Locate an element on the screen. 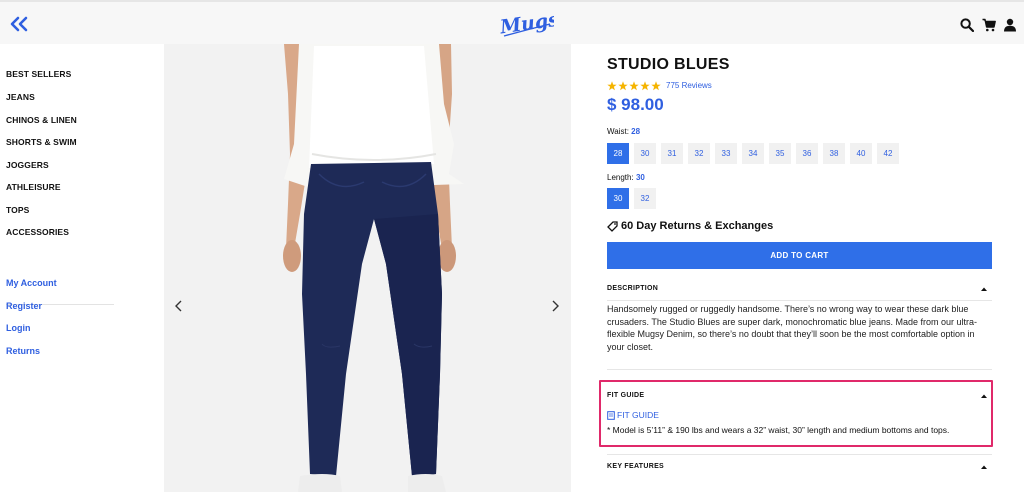 This screenshot has height=492, width=1024. waist-size-option-34: 34 is located at coordinates (753, 153).